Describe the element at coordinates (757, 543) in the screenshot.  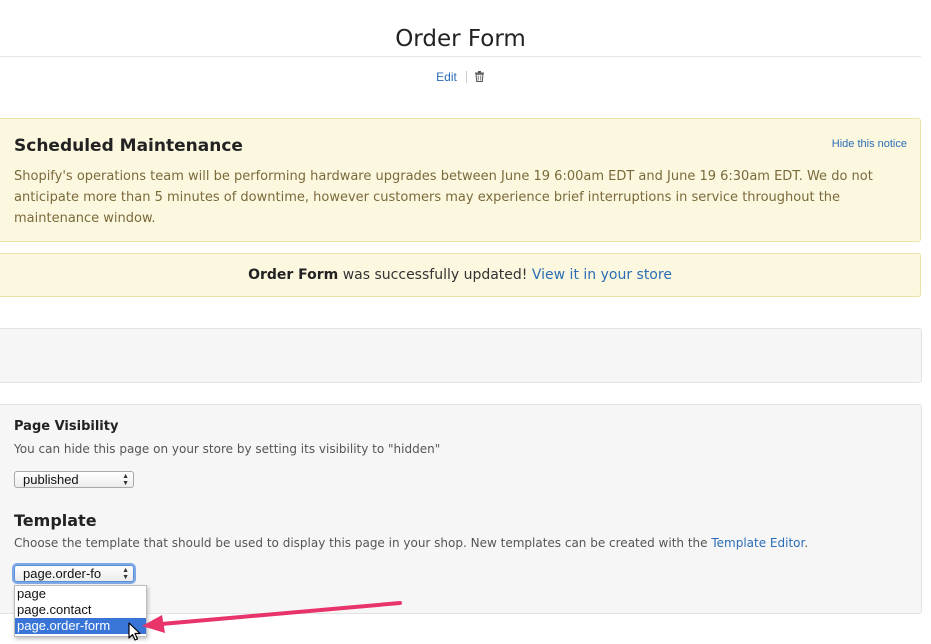
I see `template-editor-link: Template Editor` at that location.